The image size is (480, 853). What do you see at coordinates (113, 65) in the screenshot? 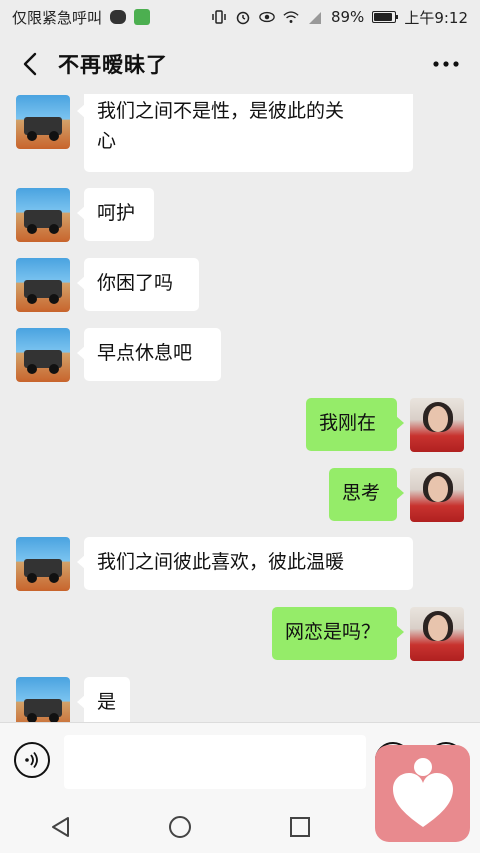
I see `chat-title: 不再暧昧了` at bounding box center [113, 65].